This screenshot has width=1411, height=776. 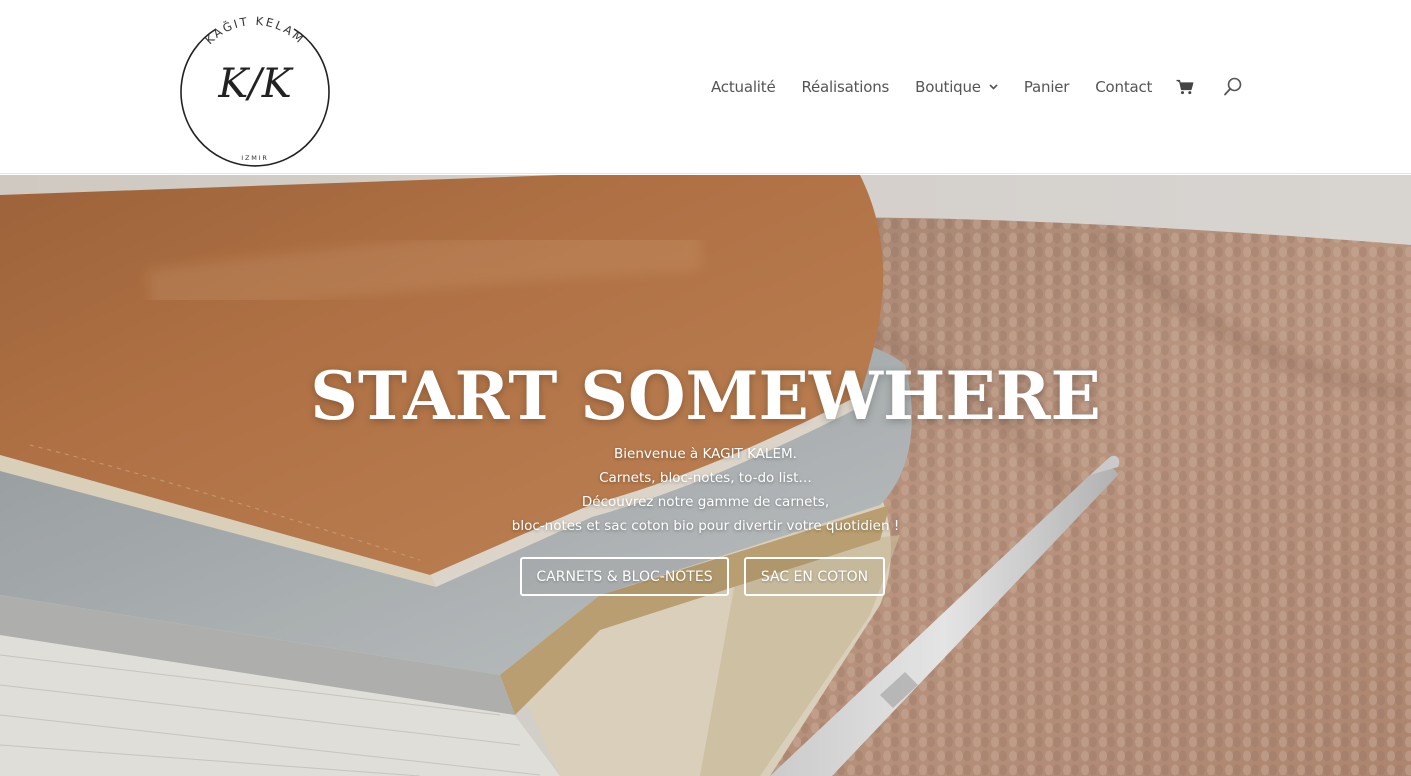 I want to click on carnets-bloc-notes-button: CARNETS & BLOC-NOTES, so click(x=624, y=576).